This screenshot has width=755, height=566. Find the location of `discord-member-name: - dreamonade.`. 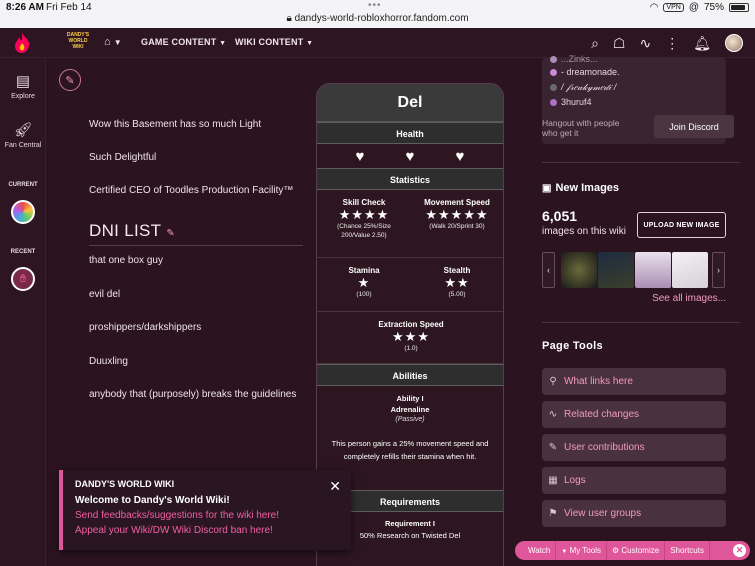

discord-member-name: - dreamonade. is located at coordinates (590, 72).